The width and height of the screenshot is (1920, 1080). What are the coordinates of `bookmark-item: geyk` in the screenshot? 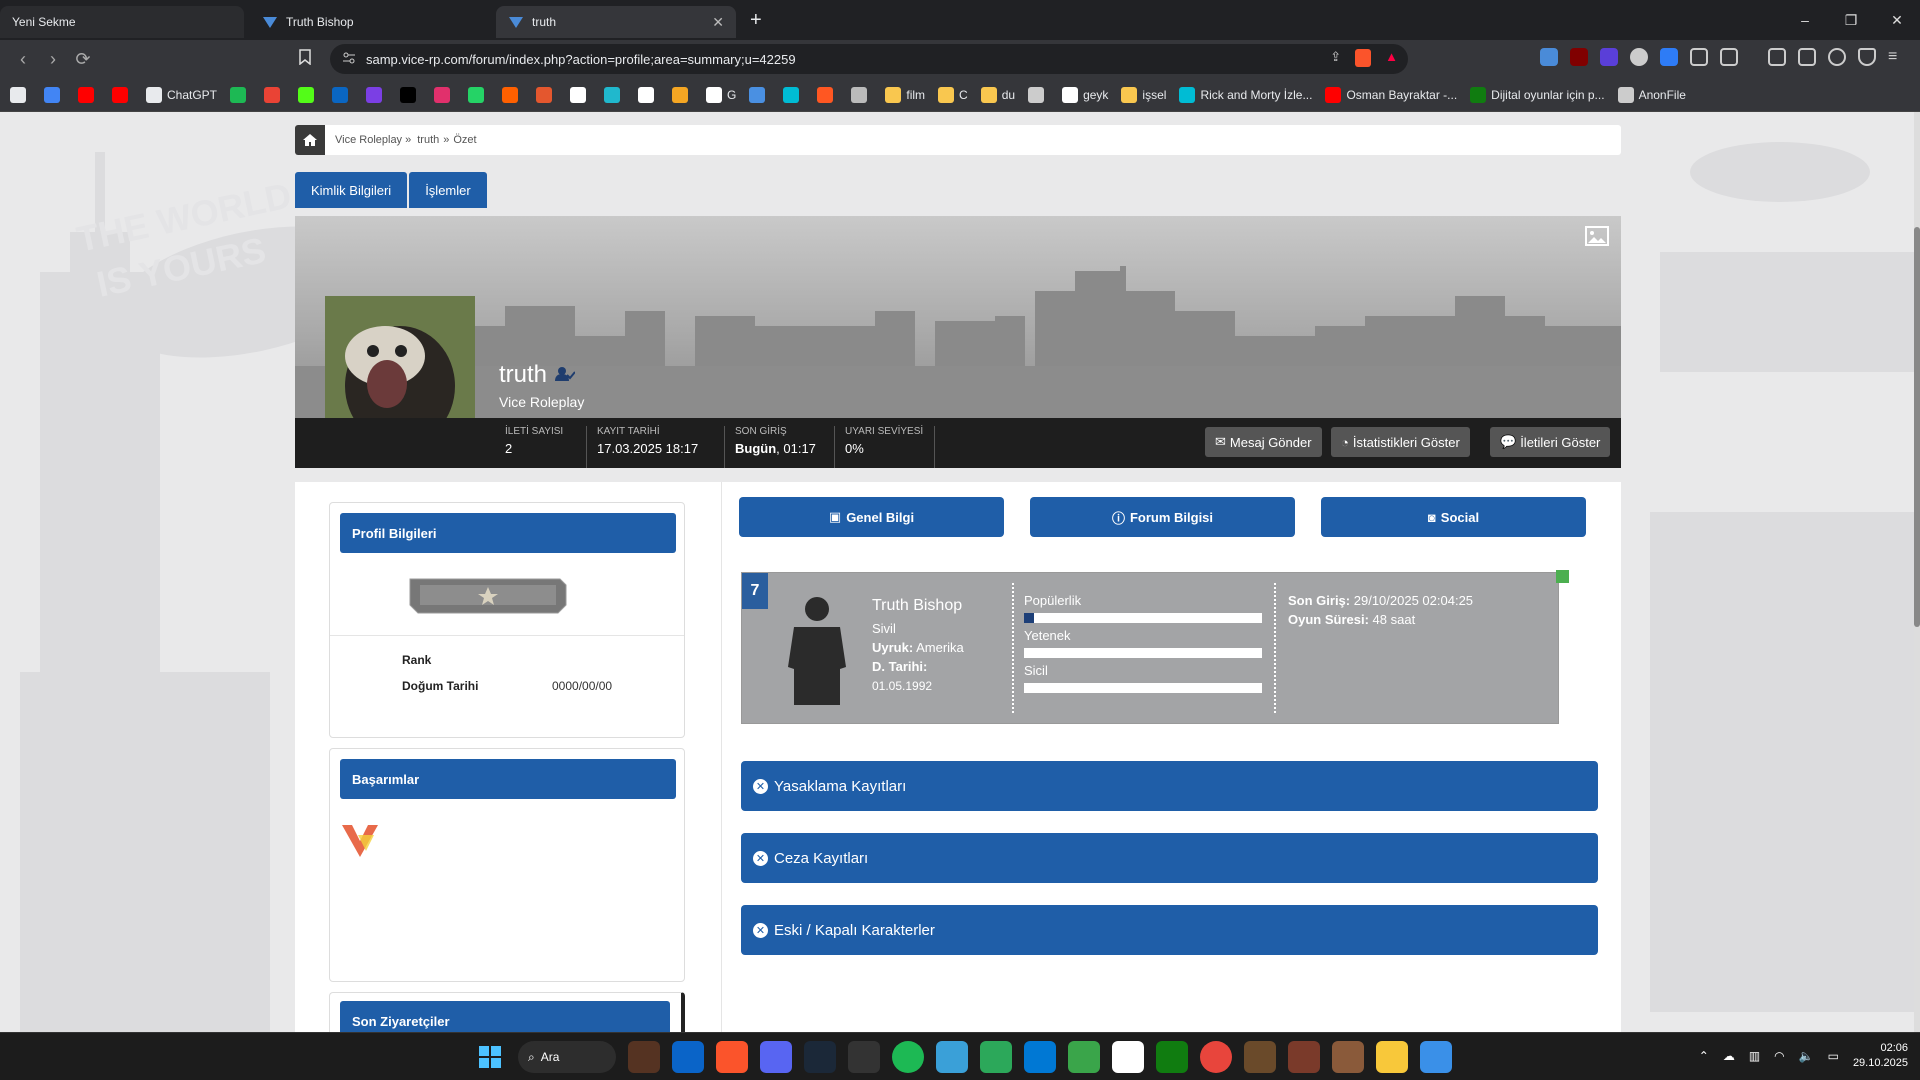 It's located at (1085, 94).